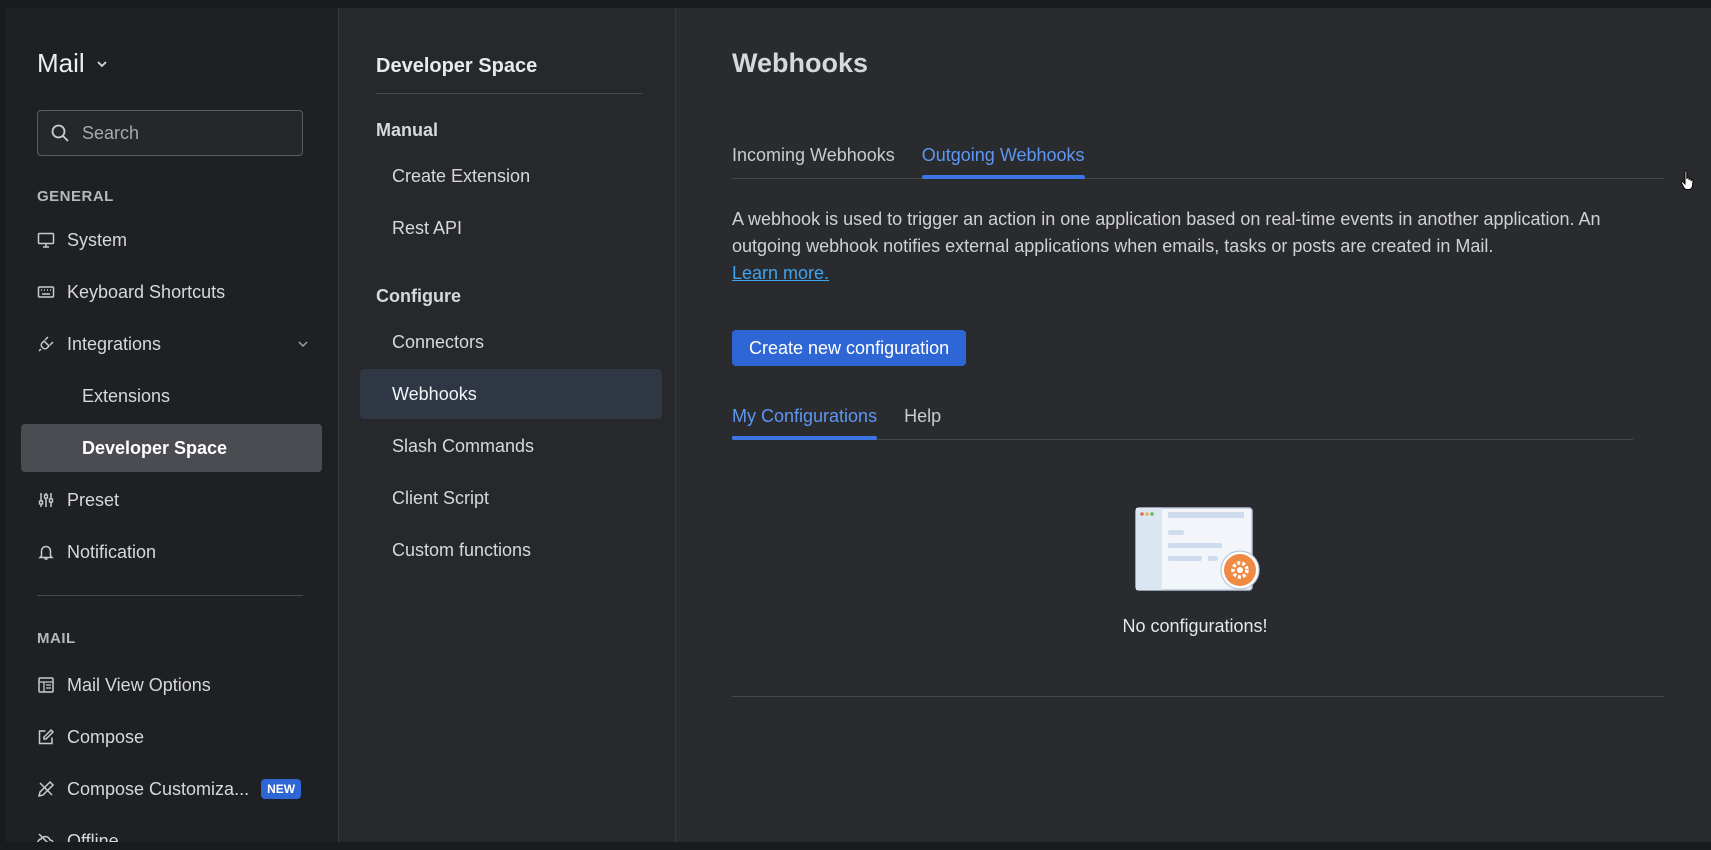 Image resolution: width=1711 pixels, height=850 pixels. I want to click on panel-divider, so click(509, 93).